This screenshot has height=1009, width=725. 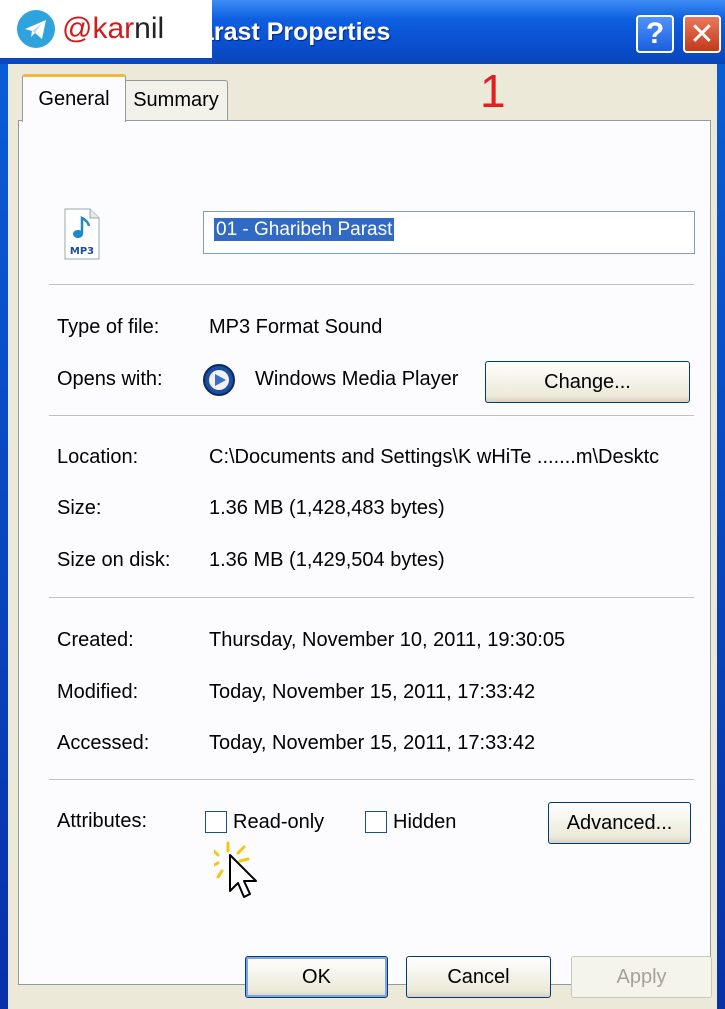 I want to click on mp3-file-icon: MP3, so click(x=82, y=234).